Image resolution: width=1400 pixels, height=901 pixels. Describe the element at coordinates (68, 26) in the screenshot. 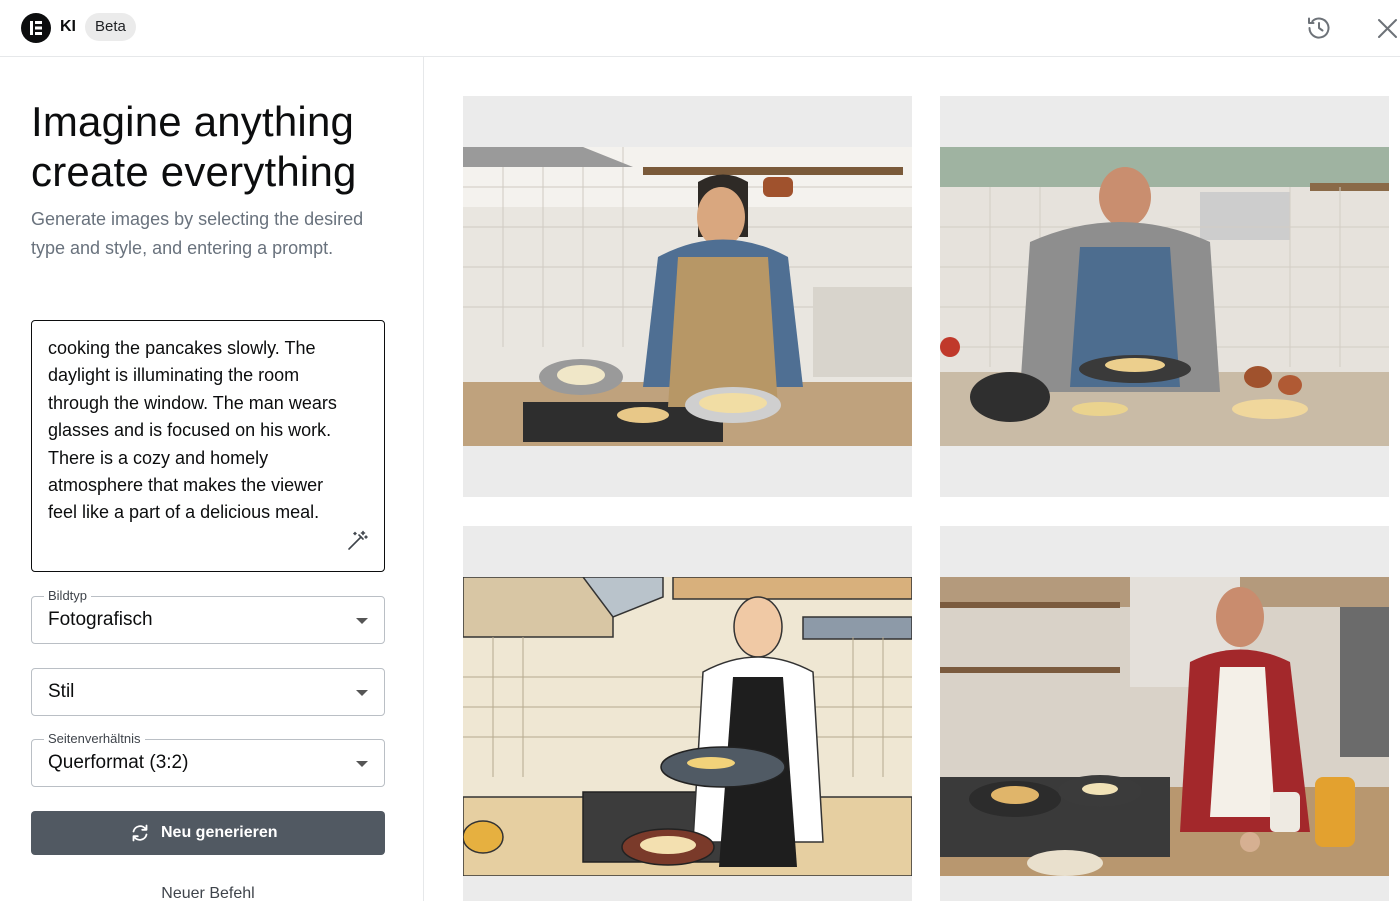

I see `app-name: KI` at that location.